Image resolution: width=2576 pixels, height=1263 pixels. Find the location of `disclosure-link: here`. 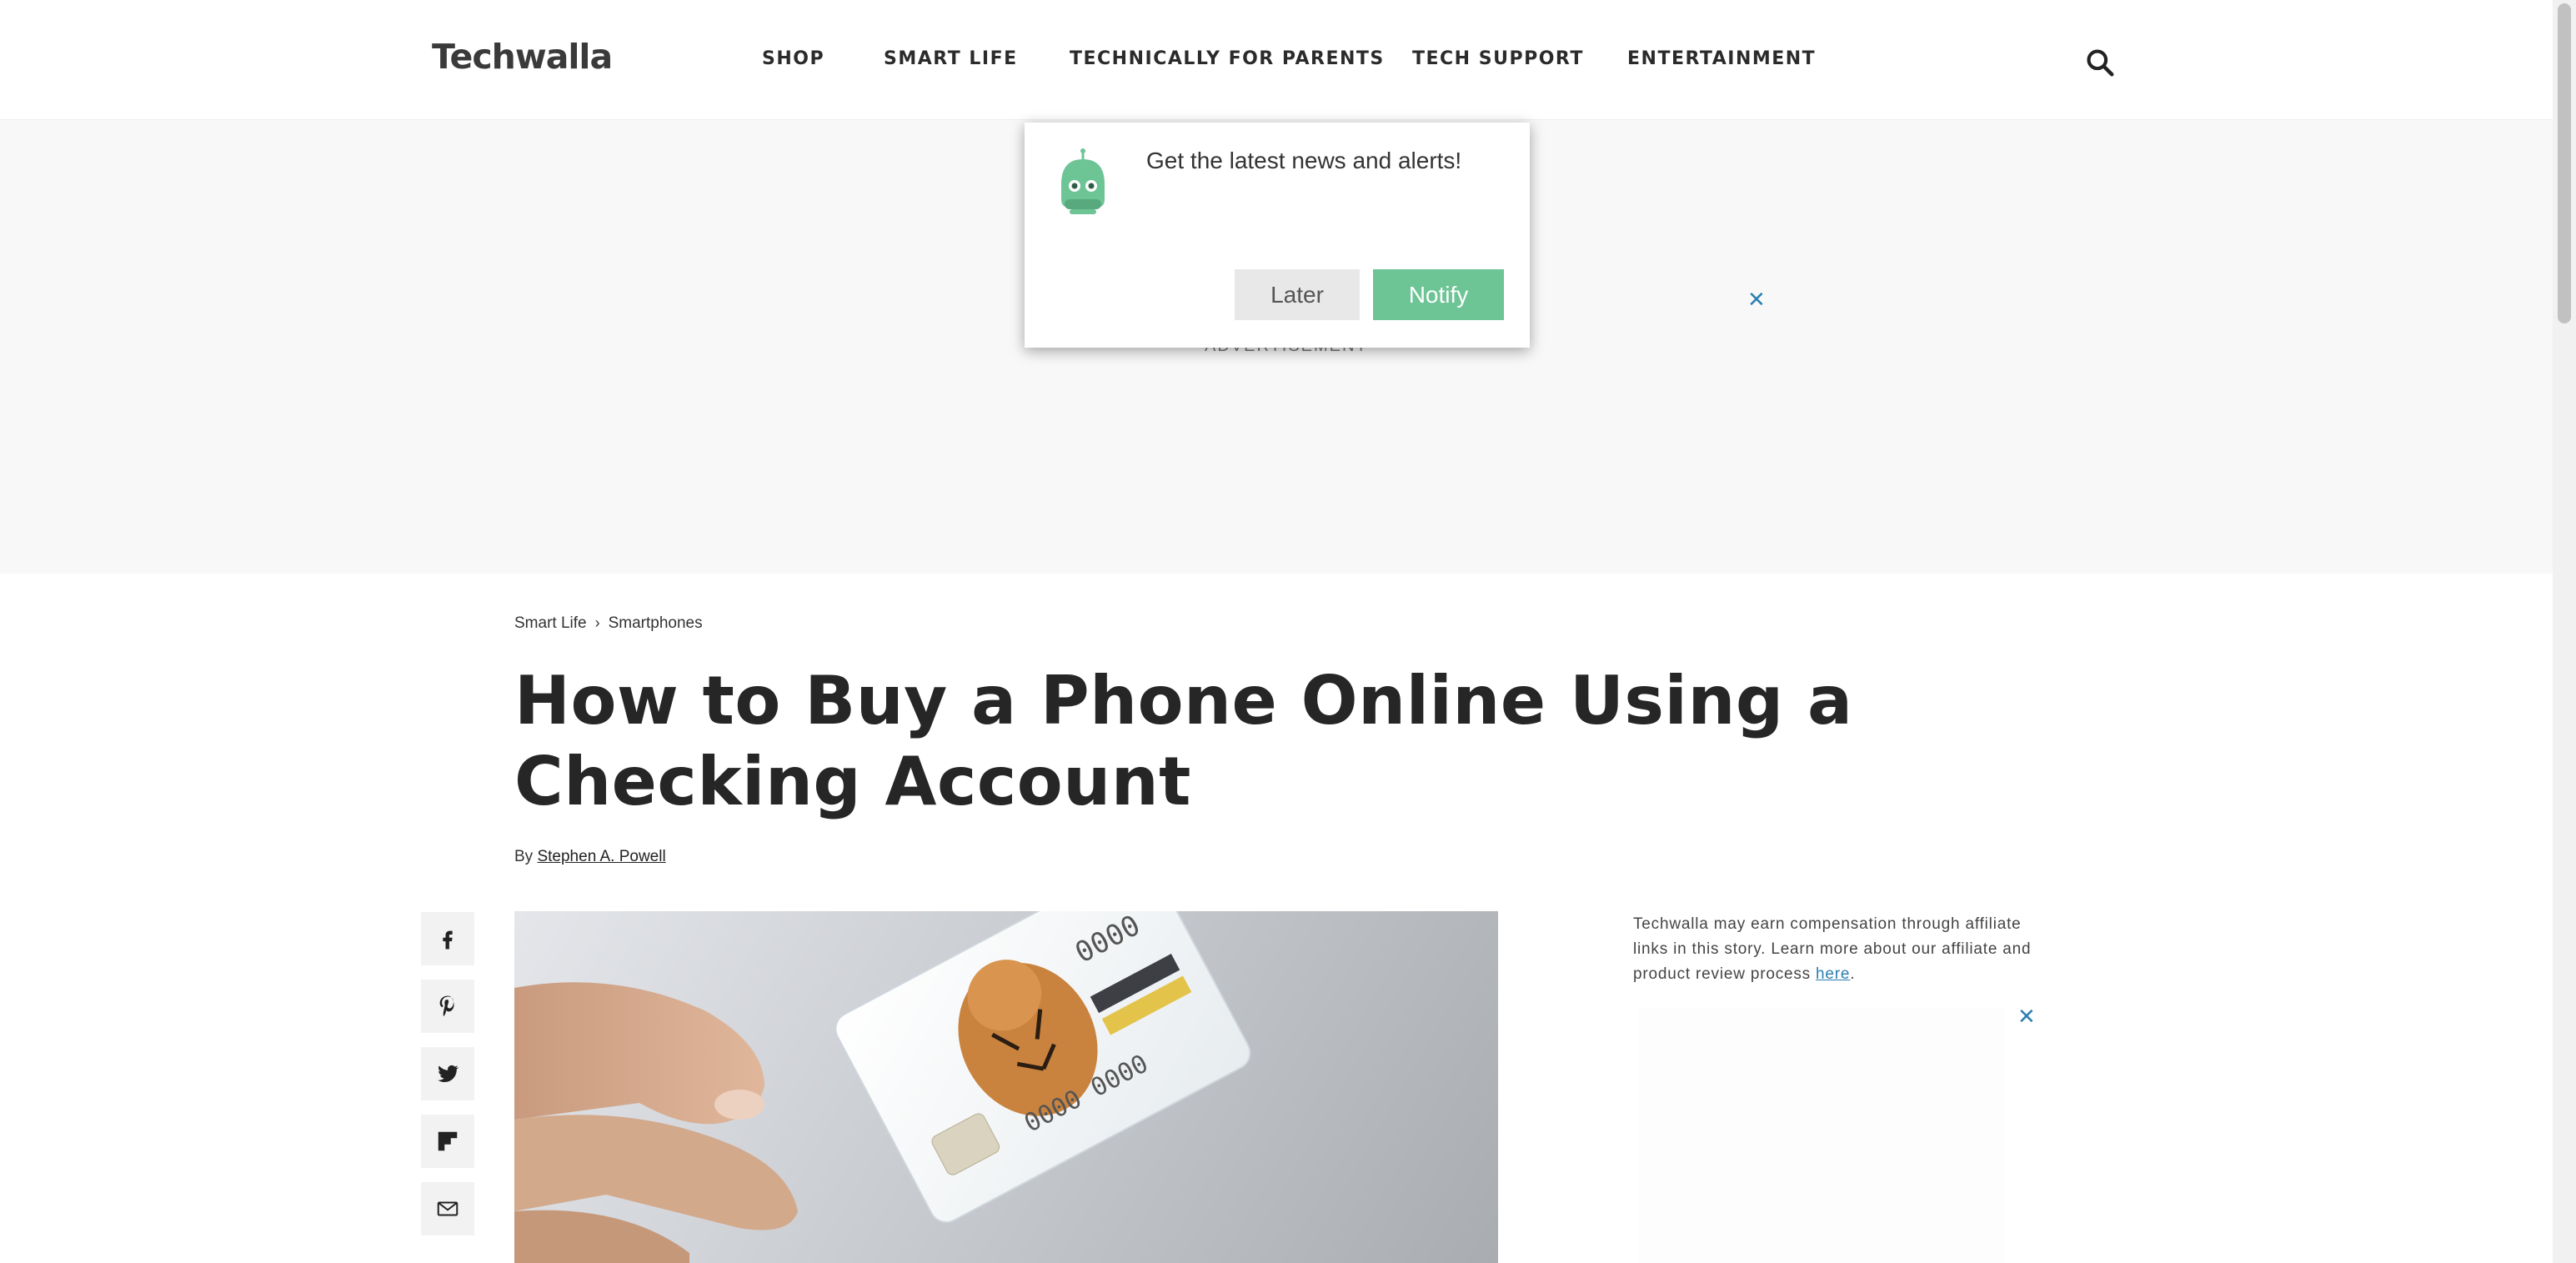

disclosure-link: here is located at coordinates (1833, 974).